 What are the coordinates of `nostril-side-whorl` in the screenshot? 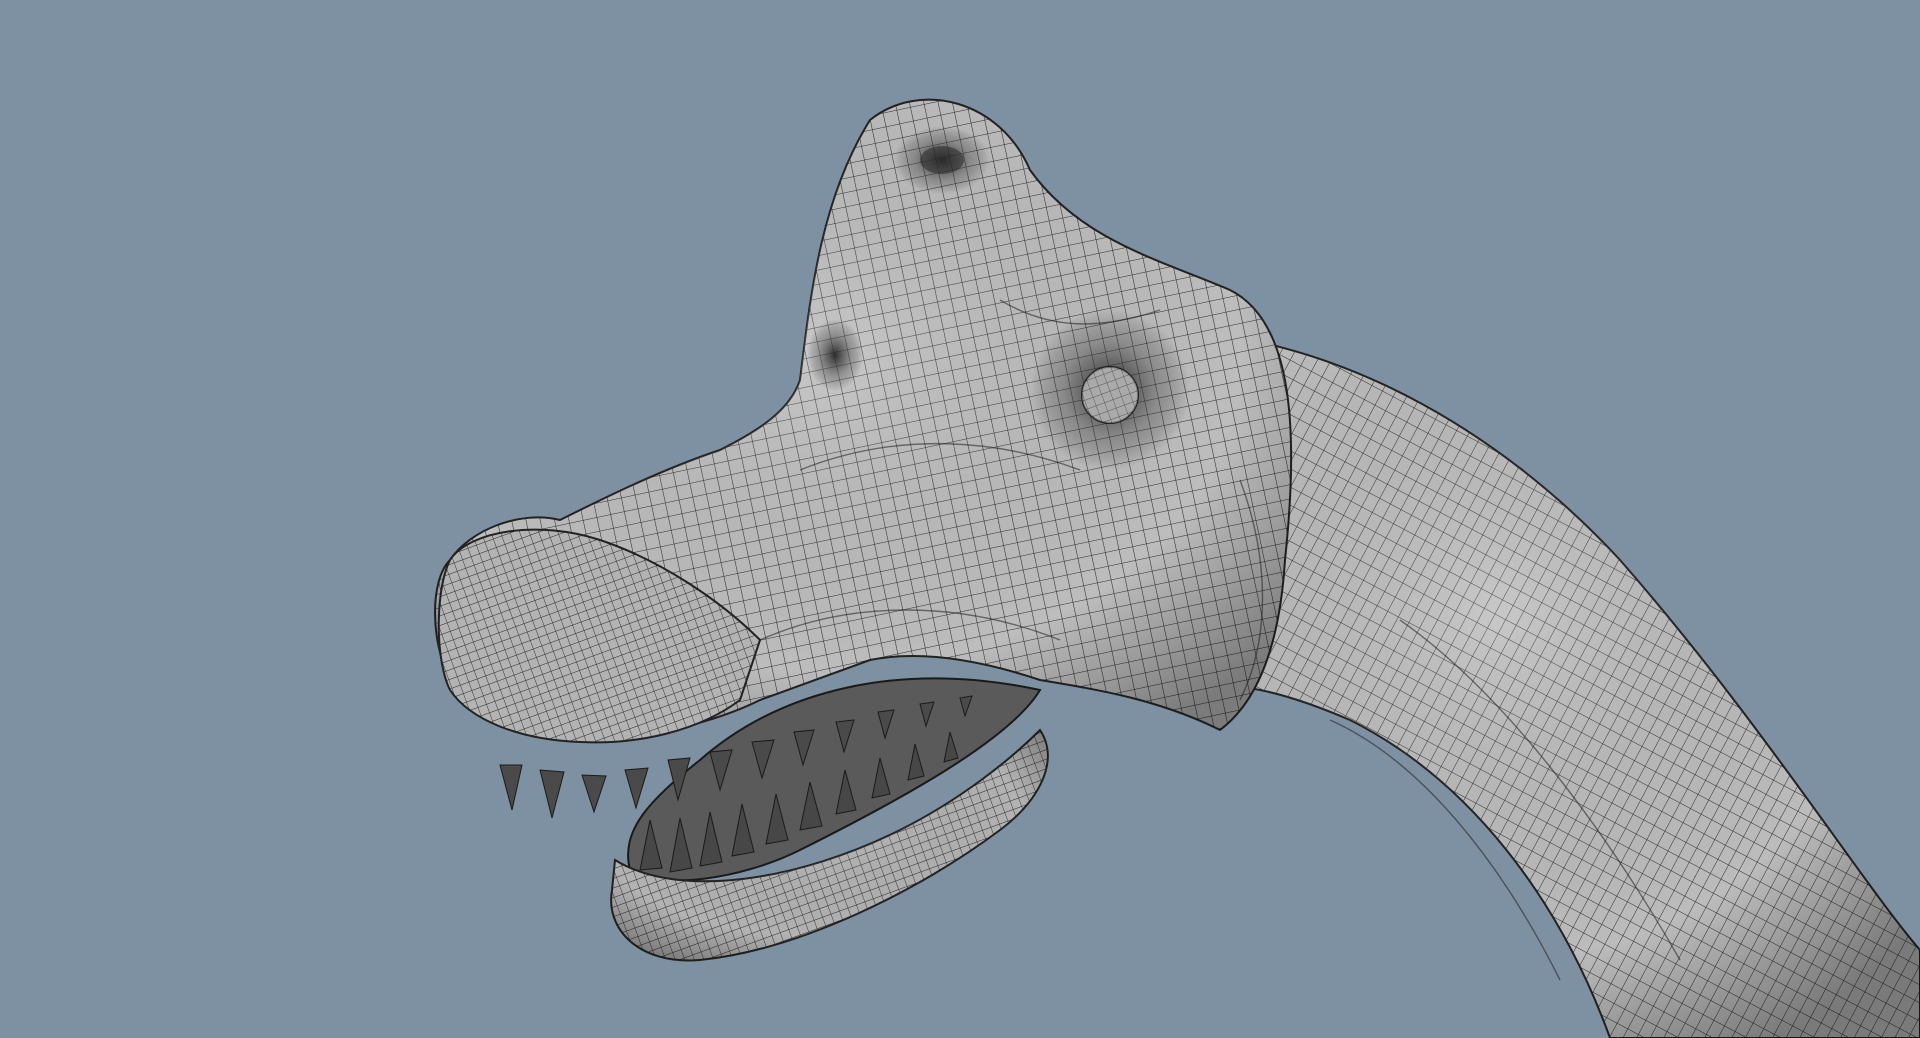 It's located at (835, 355).